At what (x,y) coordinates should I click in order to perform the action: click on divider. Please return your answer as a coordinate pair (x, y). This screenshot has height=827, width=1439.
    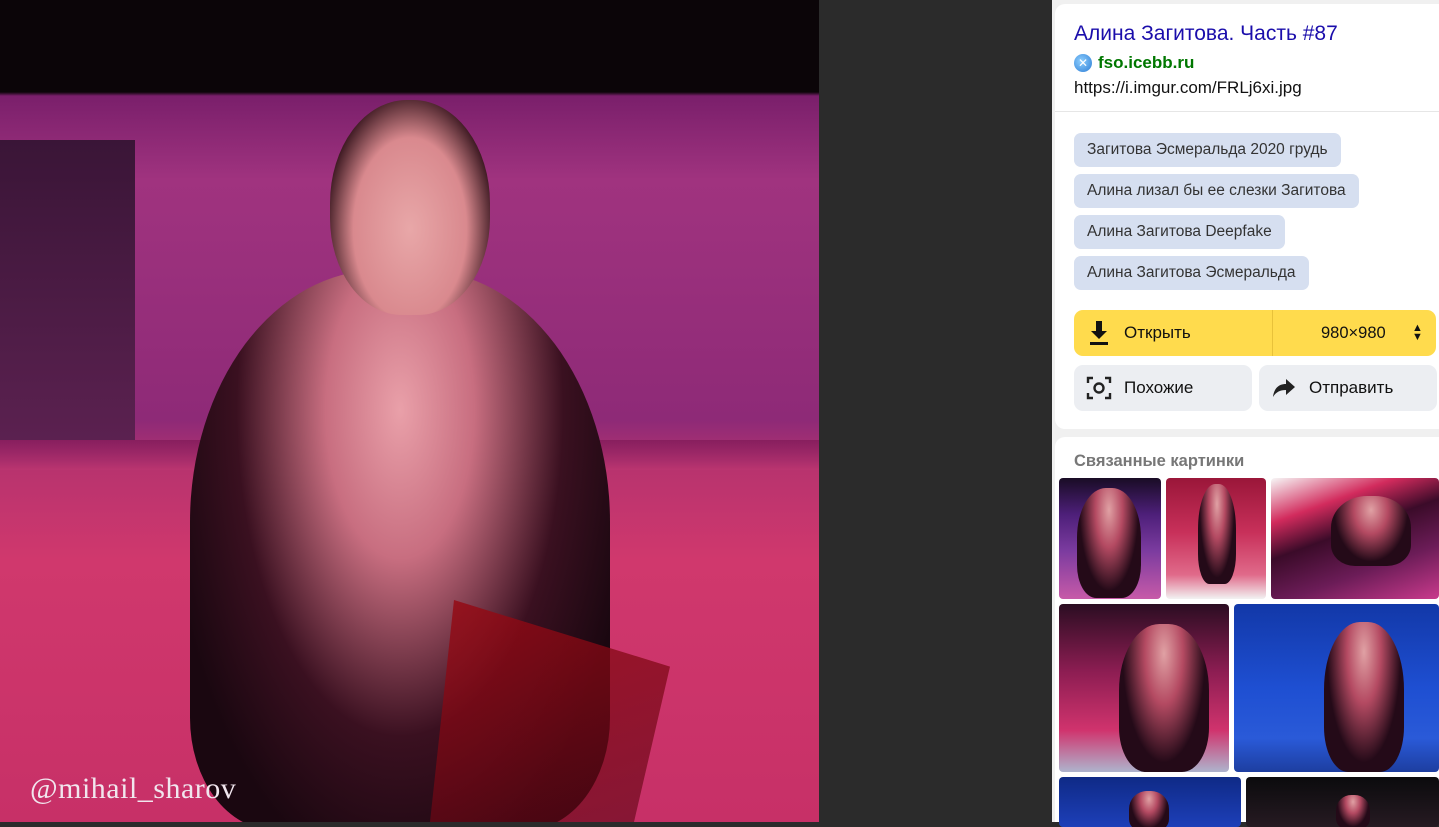
    Looking at the image, I should click on (1247, 111).